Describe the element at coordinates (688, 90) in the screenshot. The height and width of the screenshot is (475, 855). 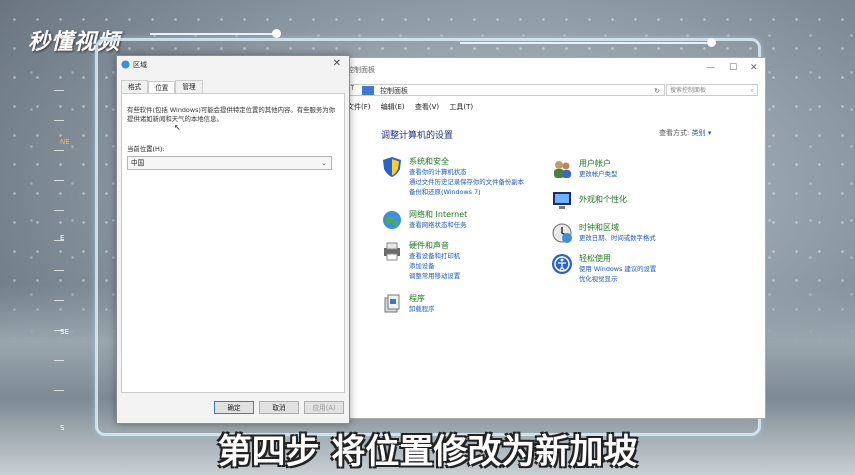
I see `search-placeholder: 搜索控制面板` at that location.